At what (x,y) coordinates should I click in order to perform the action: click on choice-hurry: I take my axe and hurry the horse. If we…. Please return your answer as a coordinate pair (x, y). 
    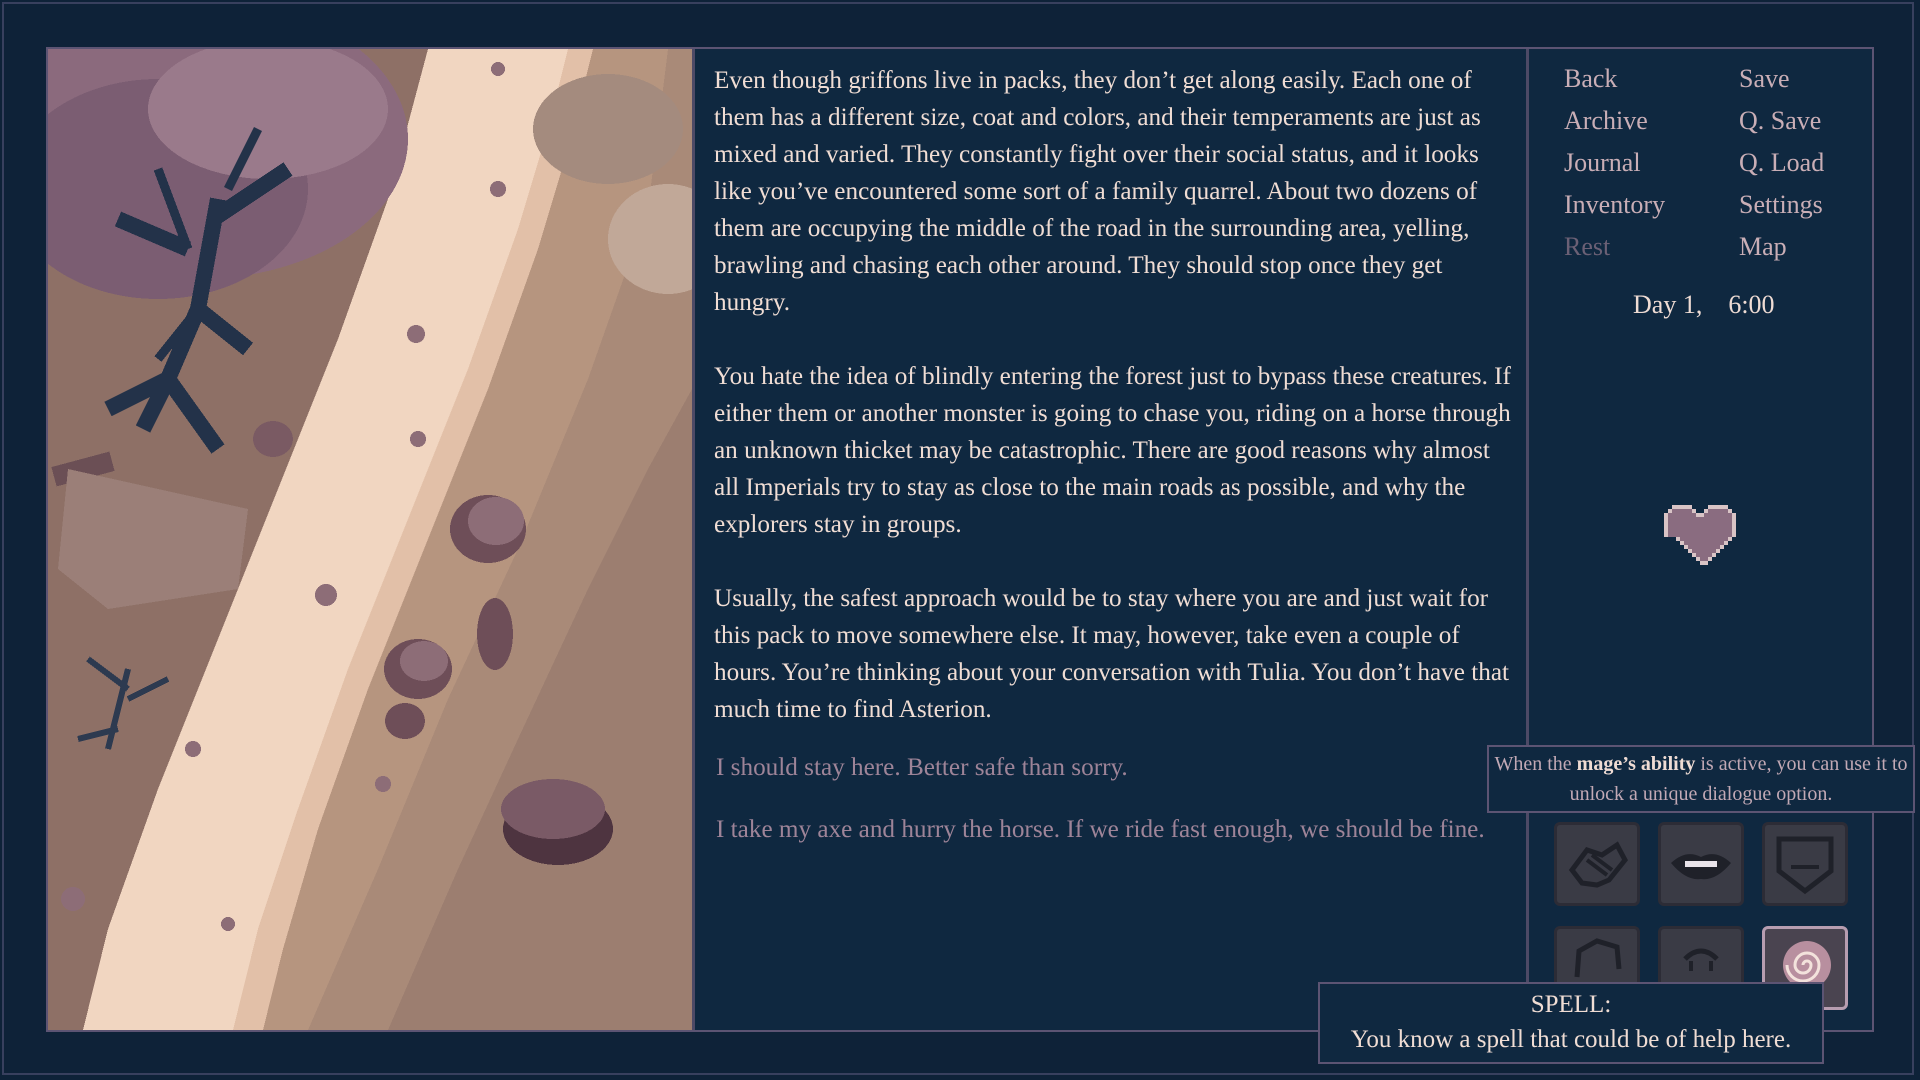
    Looking at the image, I should click on (1106, 829).